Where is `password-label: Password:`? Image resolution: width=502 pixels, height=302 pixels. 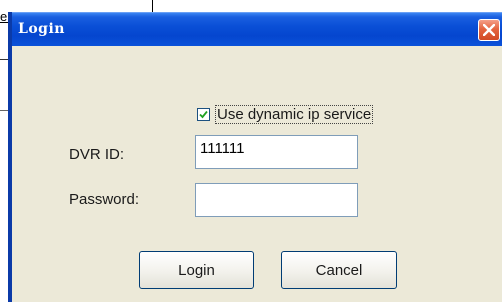
password-label: Password: is located at coordinates (104, 199).